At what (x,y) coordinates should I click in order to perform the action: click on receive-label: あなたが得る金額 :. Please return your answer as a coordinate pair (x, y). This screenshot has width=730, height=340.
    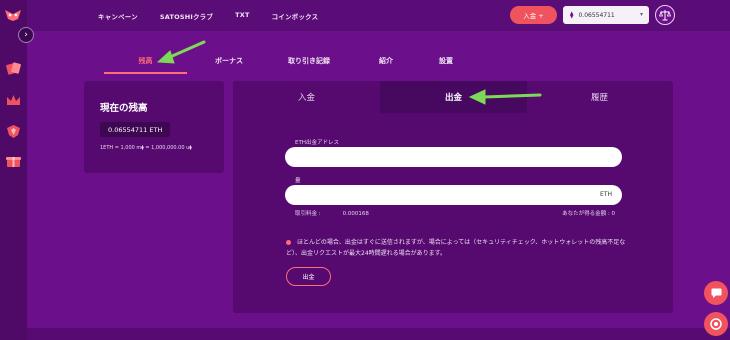
    Looking at the image, I should click on (586, 214).